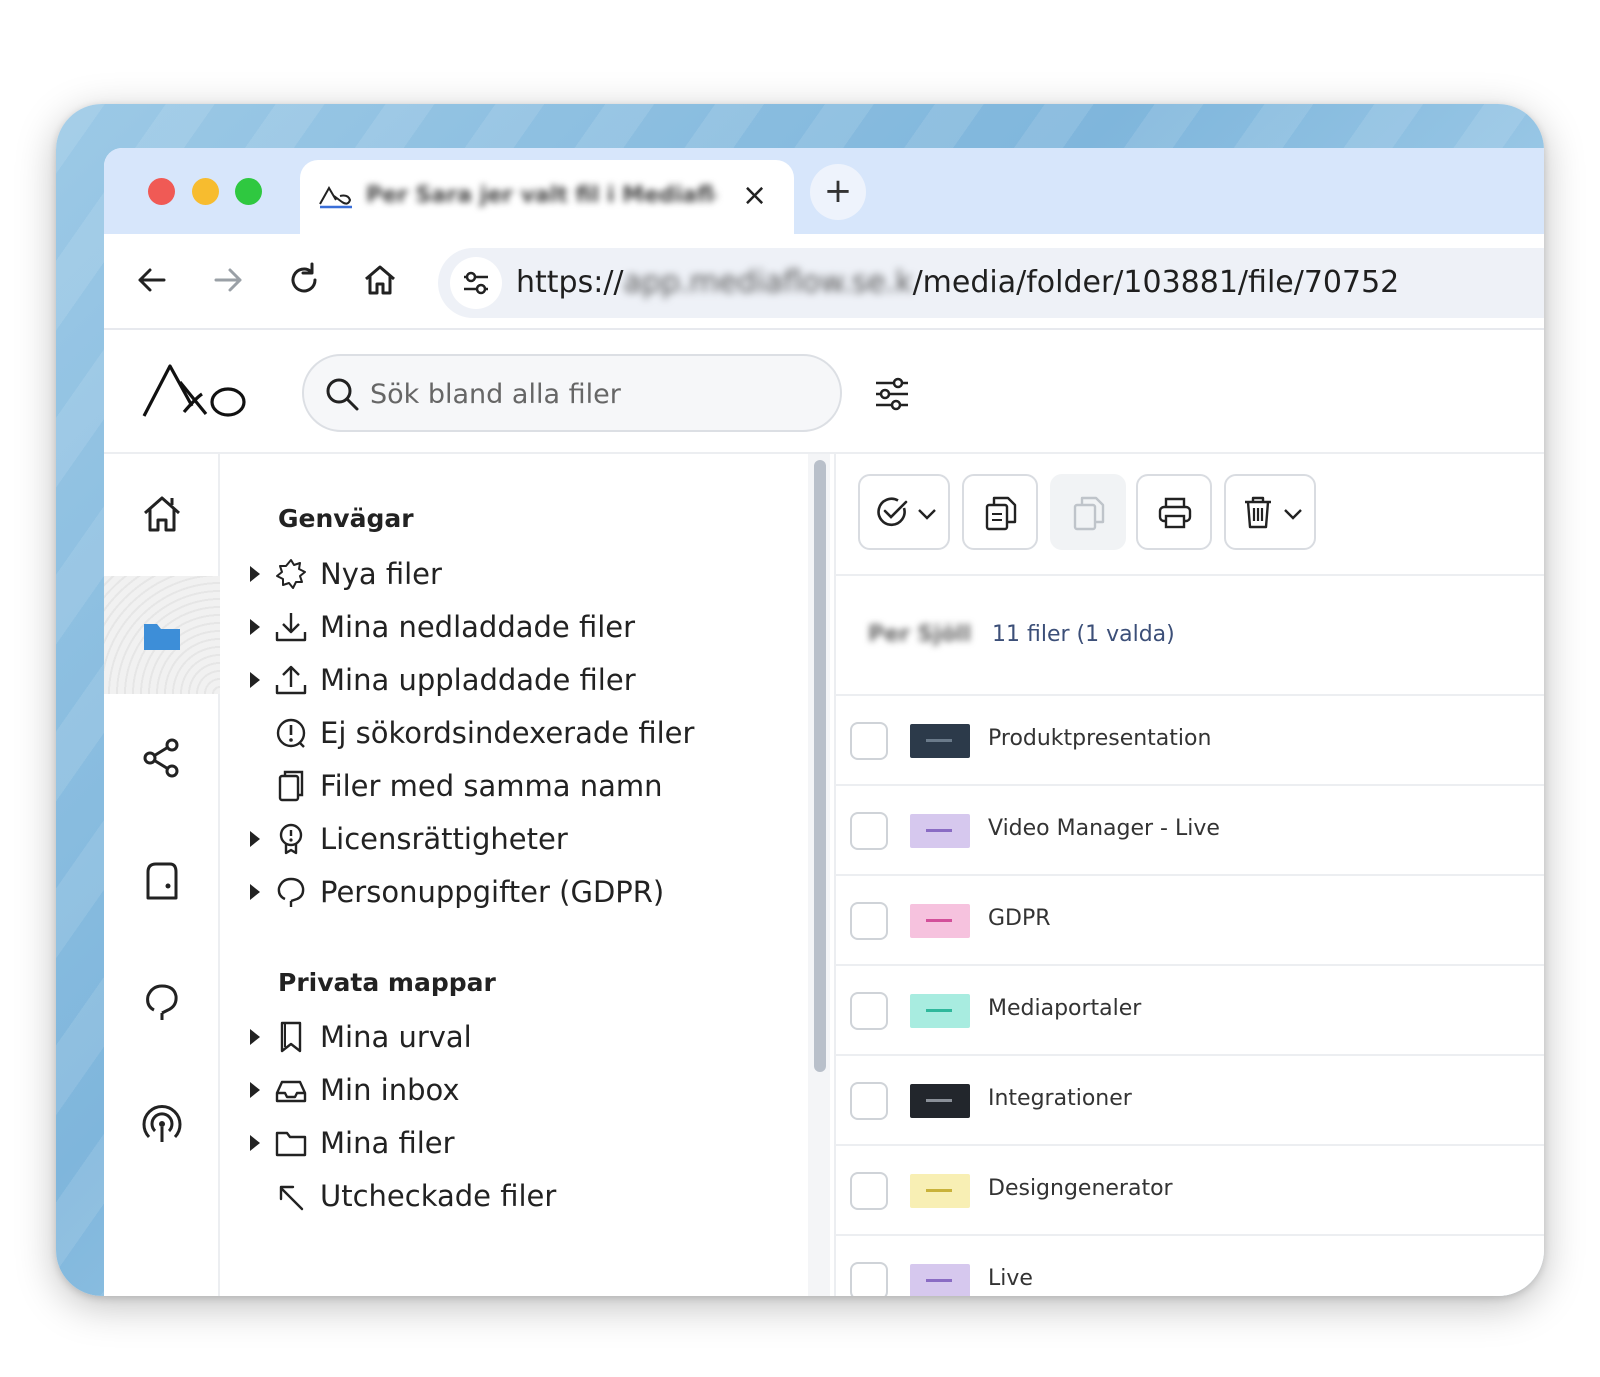 This screenshot has width=1600, height=1377. What do you see at coordinates (530, 574) in the screenshot?
I see `tree-item-new-files: Nya filer` at bounding box center [530, 574].